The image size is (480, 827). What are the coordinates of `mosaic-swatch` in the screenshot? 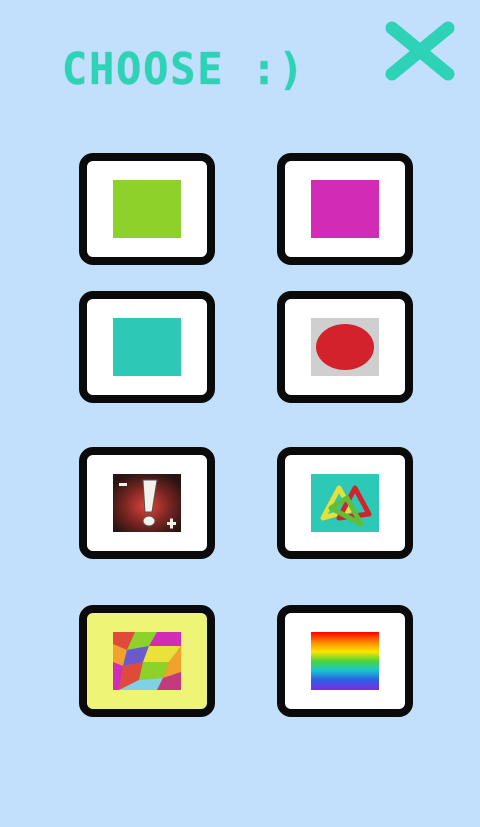 It's located at (147, 661).